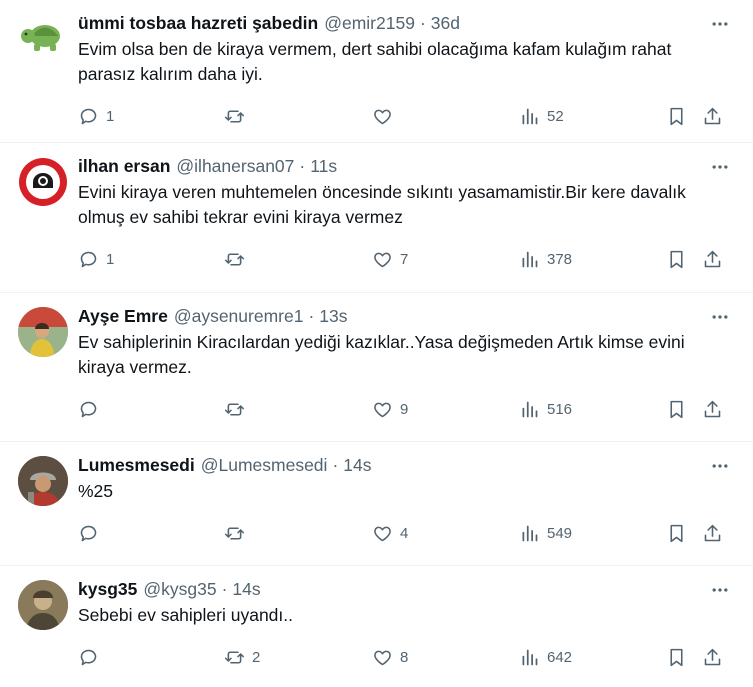 This screenshot has width=753, height=687. Describe the element at coordinates (43, 481) in the screenshot. I see `warrior-avatar` at that location.